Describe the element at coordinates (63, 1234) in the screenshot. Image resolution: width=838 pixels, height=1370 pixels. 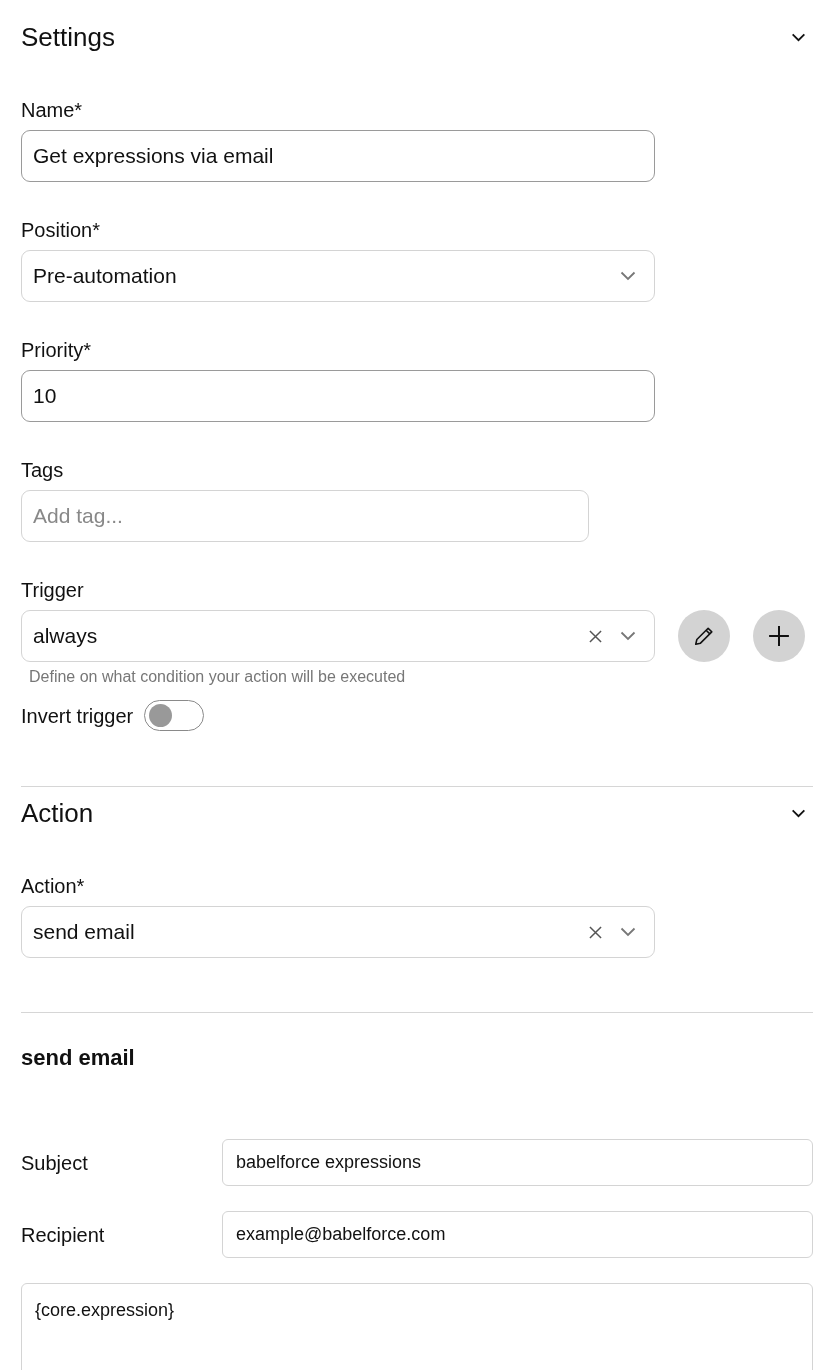
I see `field-label: Recipient` at that location.